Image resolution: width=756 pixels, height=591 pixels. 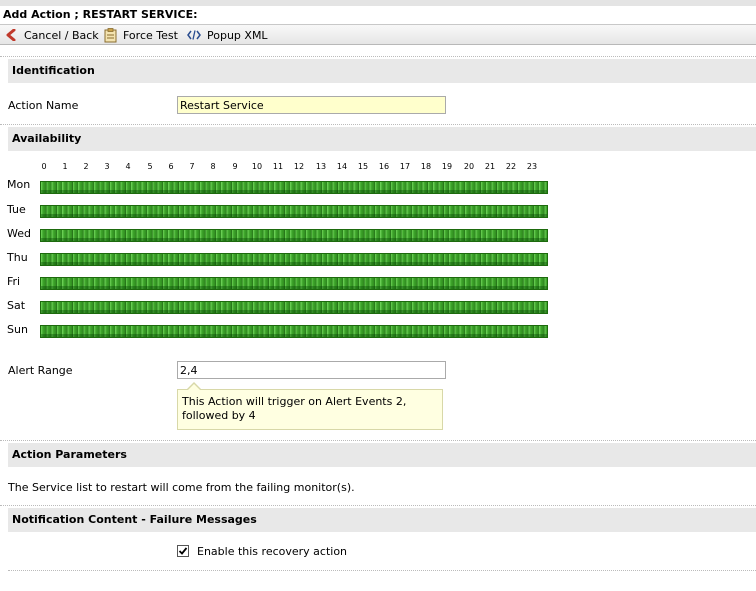 I want to click on day-label-sat: Sat, so click(x=16, y=305).